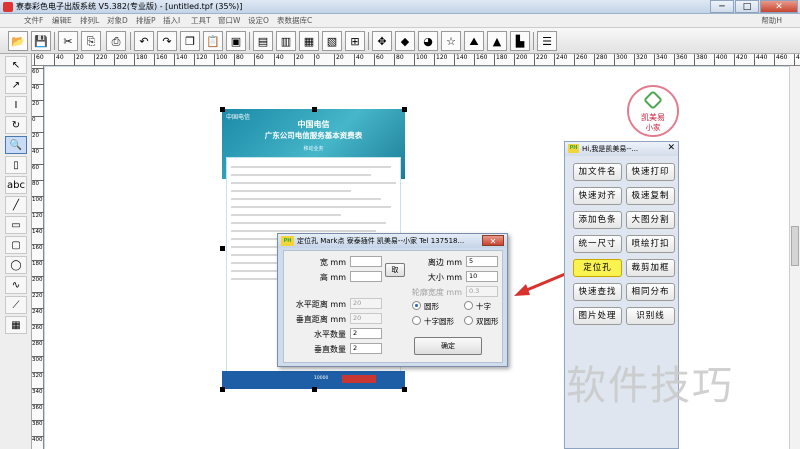 Image resolution: width=800 pixels, height=449 pixels. Describe the element at coordinates (330, 334) in the screenshot. I see `horizontal-count-label: 水平数量` at that location.